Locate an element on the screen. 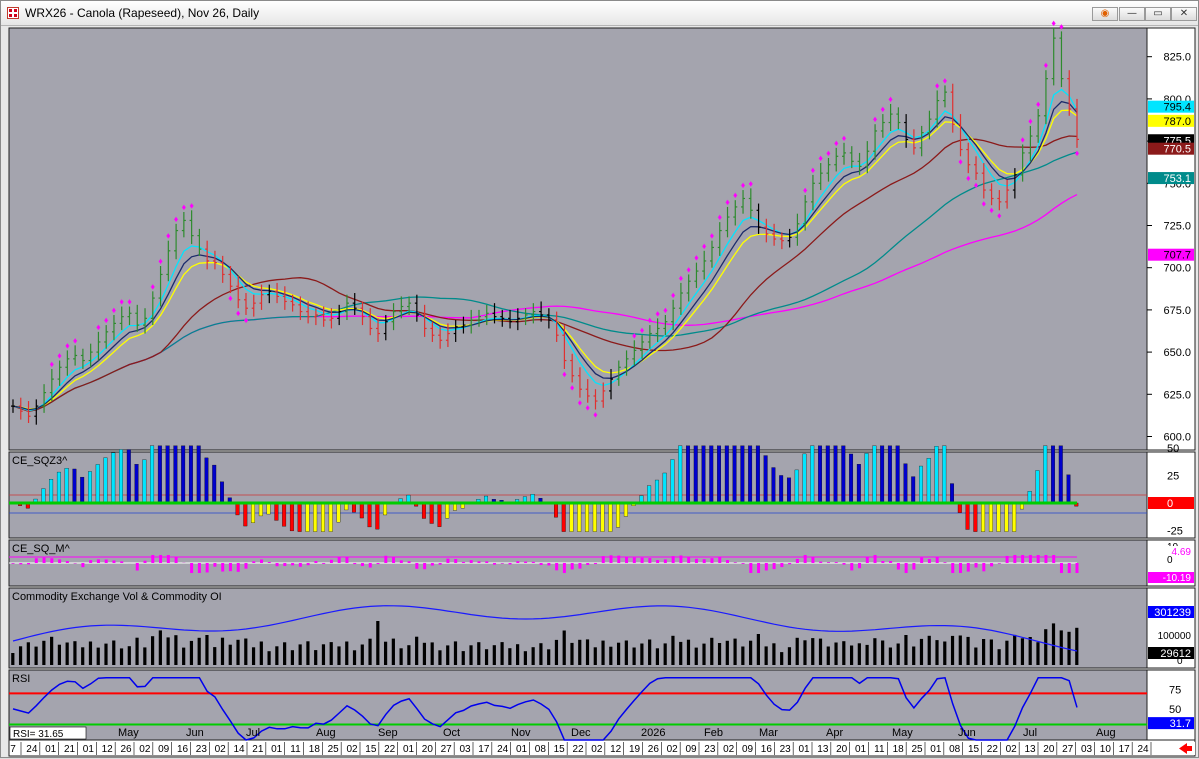 This screenshot has width=1199, height=759. day-label: 21 is located at coordinates (258, 749).